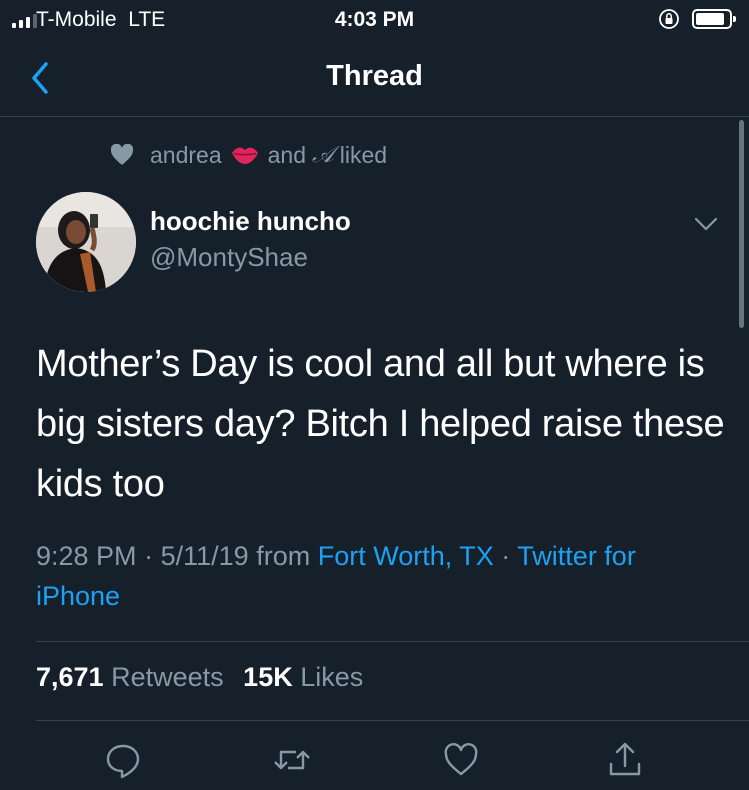 This screenshot has width=749, height=790. What do you see at coordinates (714, 19) in the screenshot?
I see `battery-icon` at bounding box center [714, 19].